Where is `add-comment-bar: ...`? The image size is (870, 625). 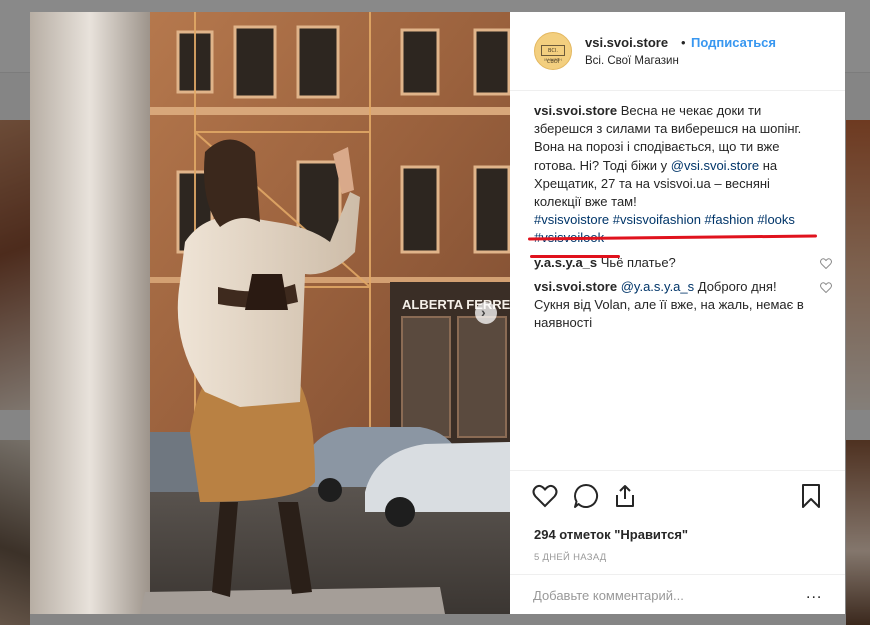
add-comment-bar: ... is located at coordinates (677, 595).